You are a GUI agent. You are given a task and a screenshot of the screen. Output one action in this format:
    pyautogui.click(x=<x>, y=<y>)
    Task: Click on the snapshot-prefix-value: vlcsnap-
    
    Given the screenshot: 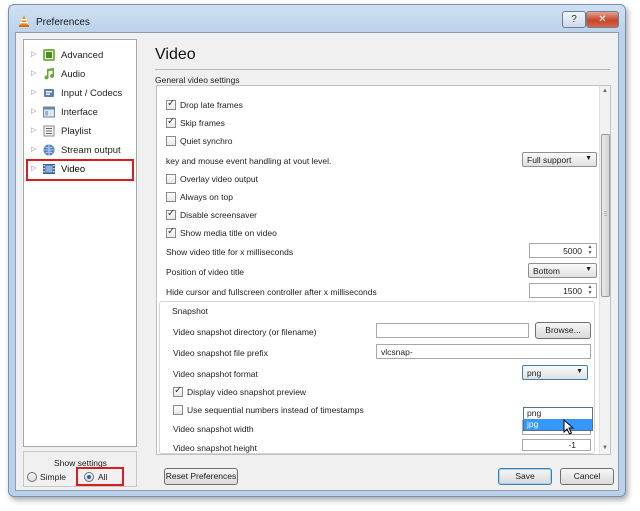 What is the action you would take?
    pyautogui.click(x=397, y=352)
    